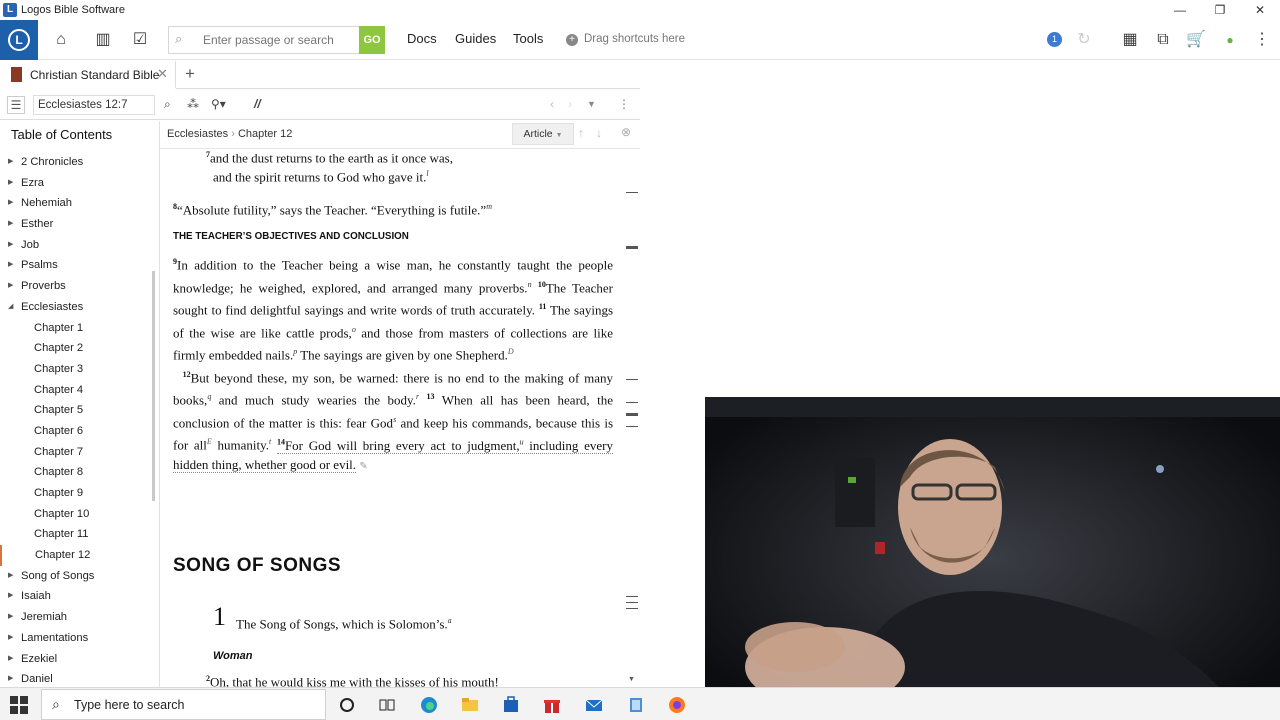  Describe the element at coordinates (75, 431) in the screenshot. I see `toc-chapter-item: Chapter 6` at that location.